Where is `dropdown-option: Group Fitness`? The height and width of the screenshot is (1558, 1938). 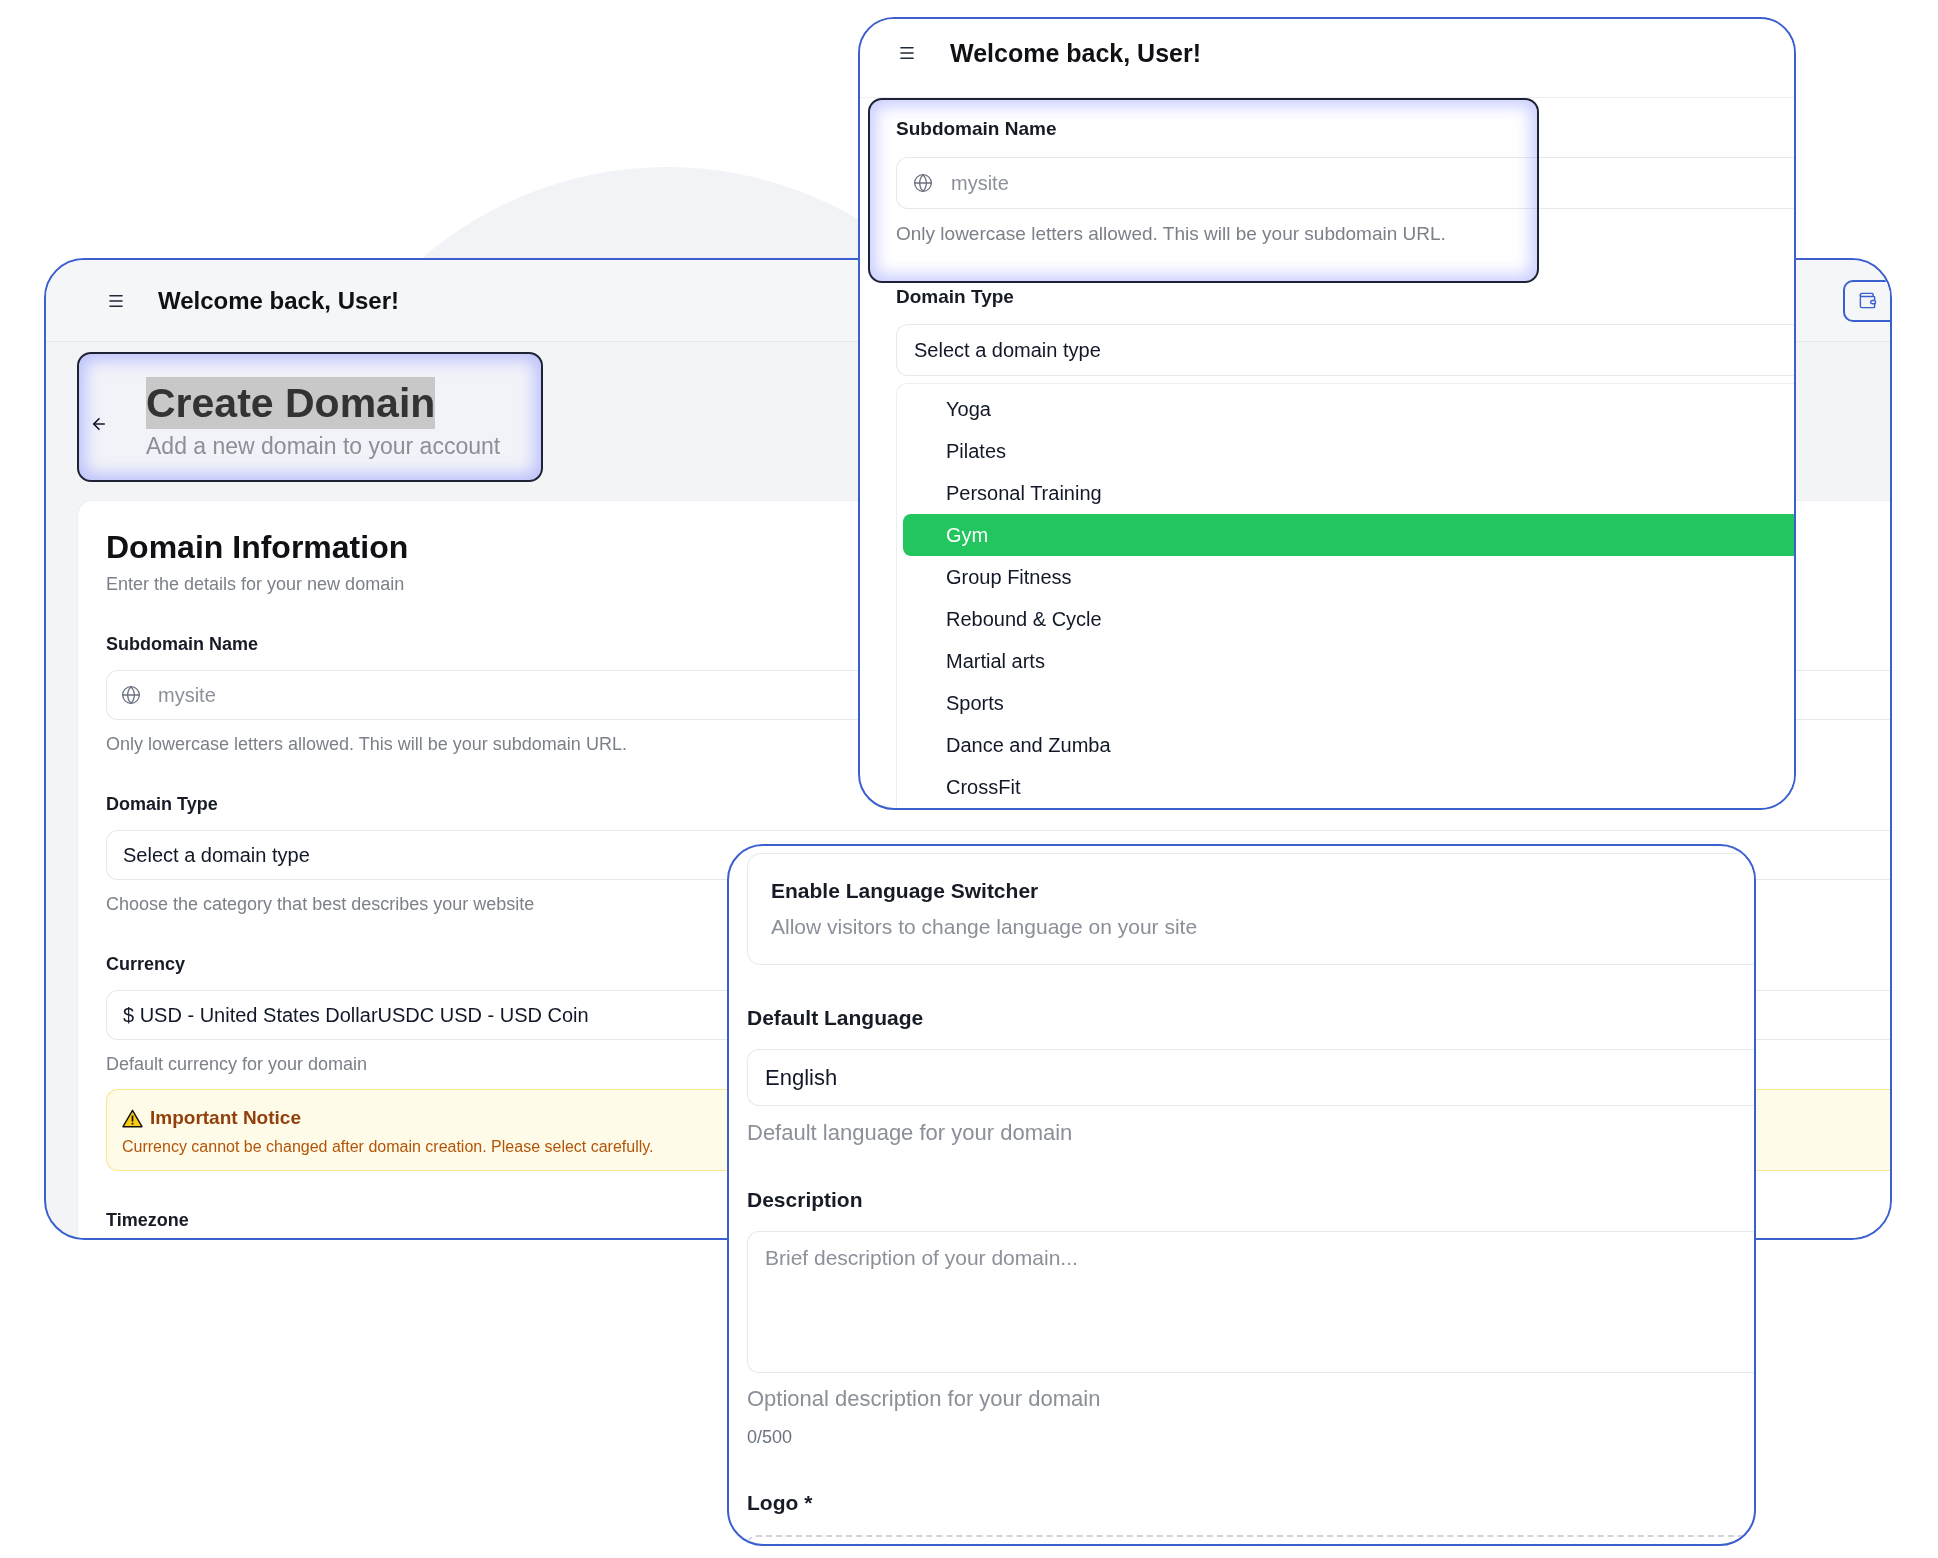 dropdown-option: Group Fitness is located at coordinates (1348, 577).